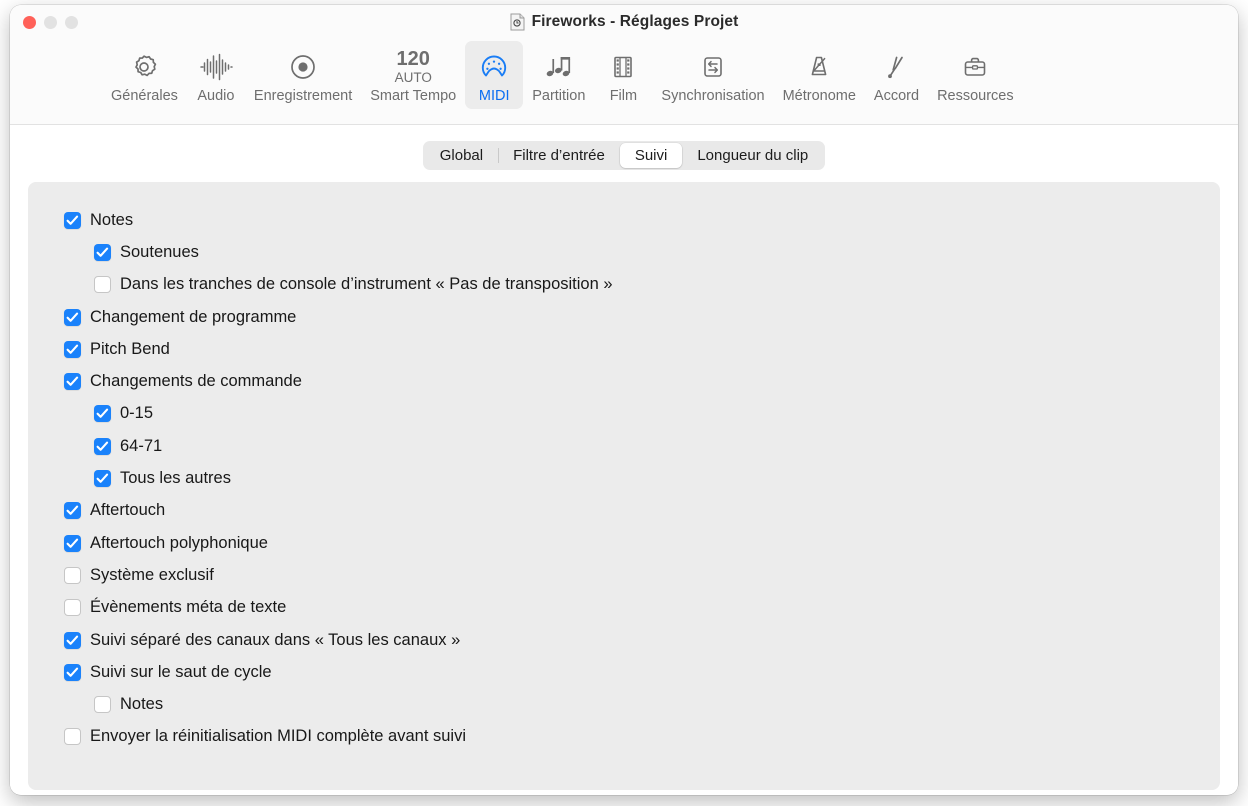 The height and width of the screenshot is (806, 1248). I want to click on music-notes-icon, so click(558, 67).